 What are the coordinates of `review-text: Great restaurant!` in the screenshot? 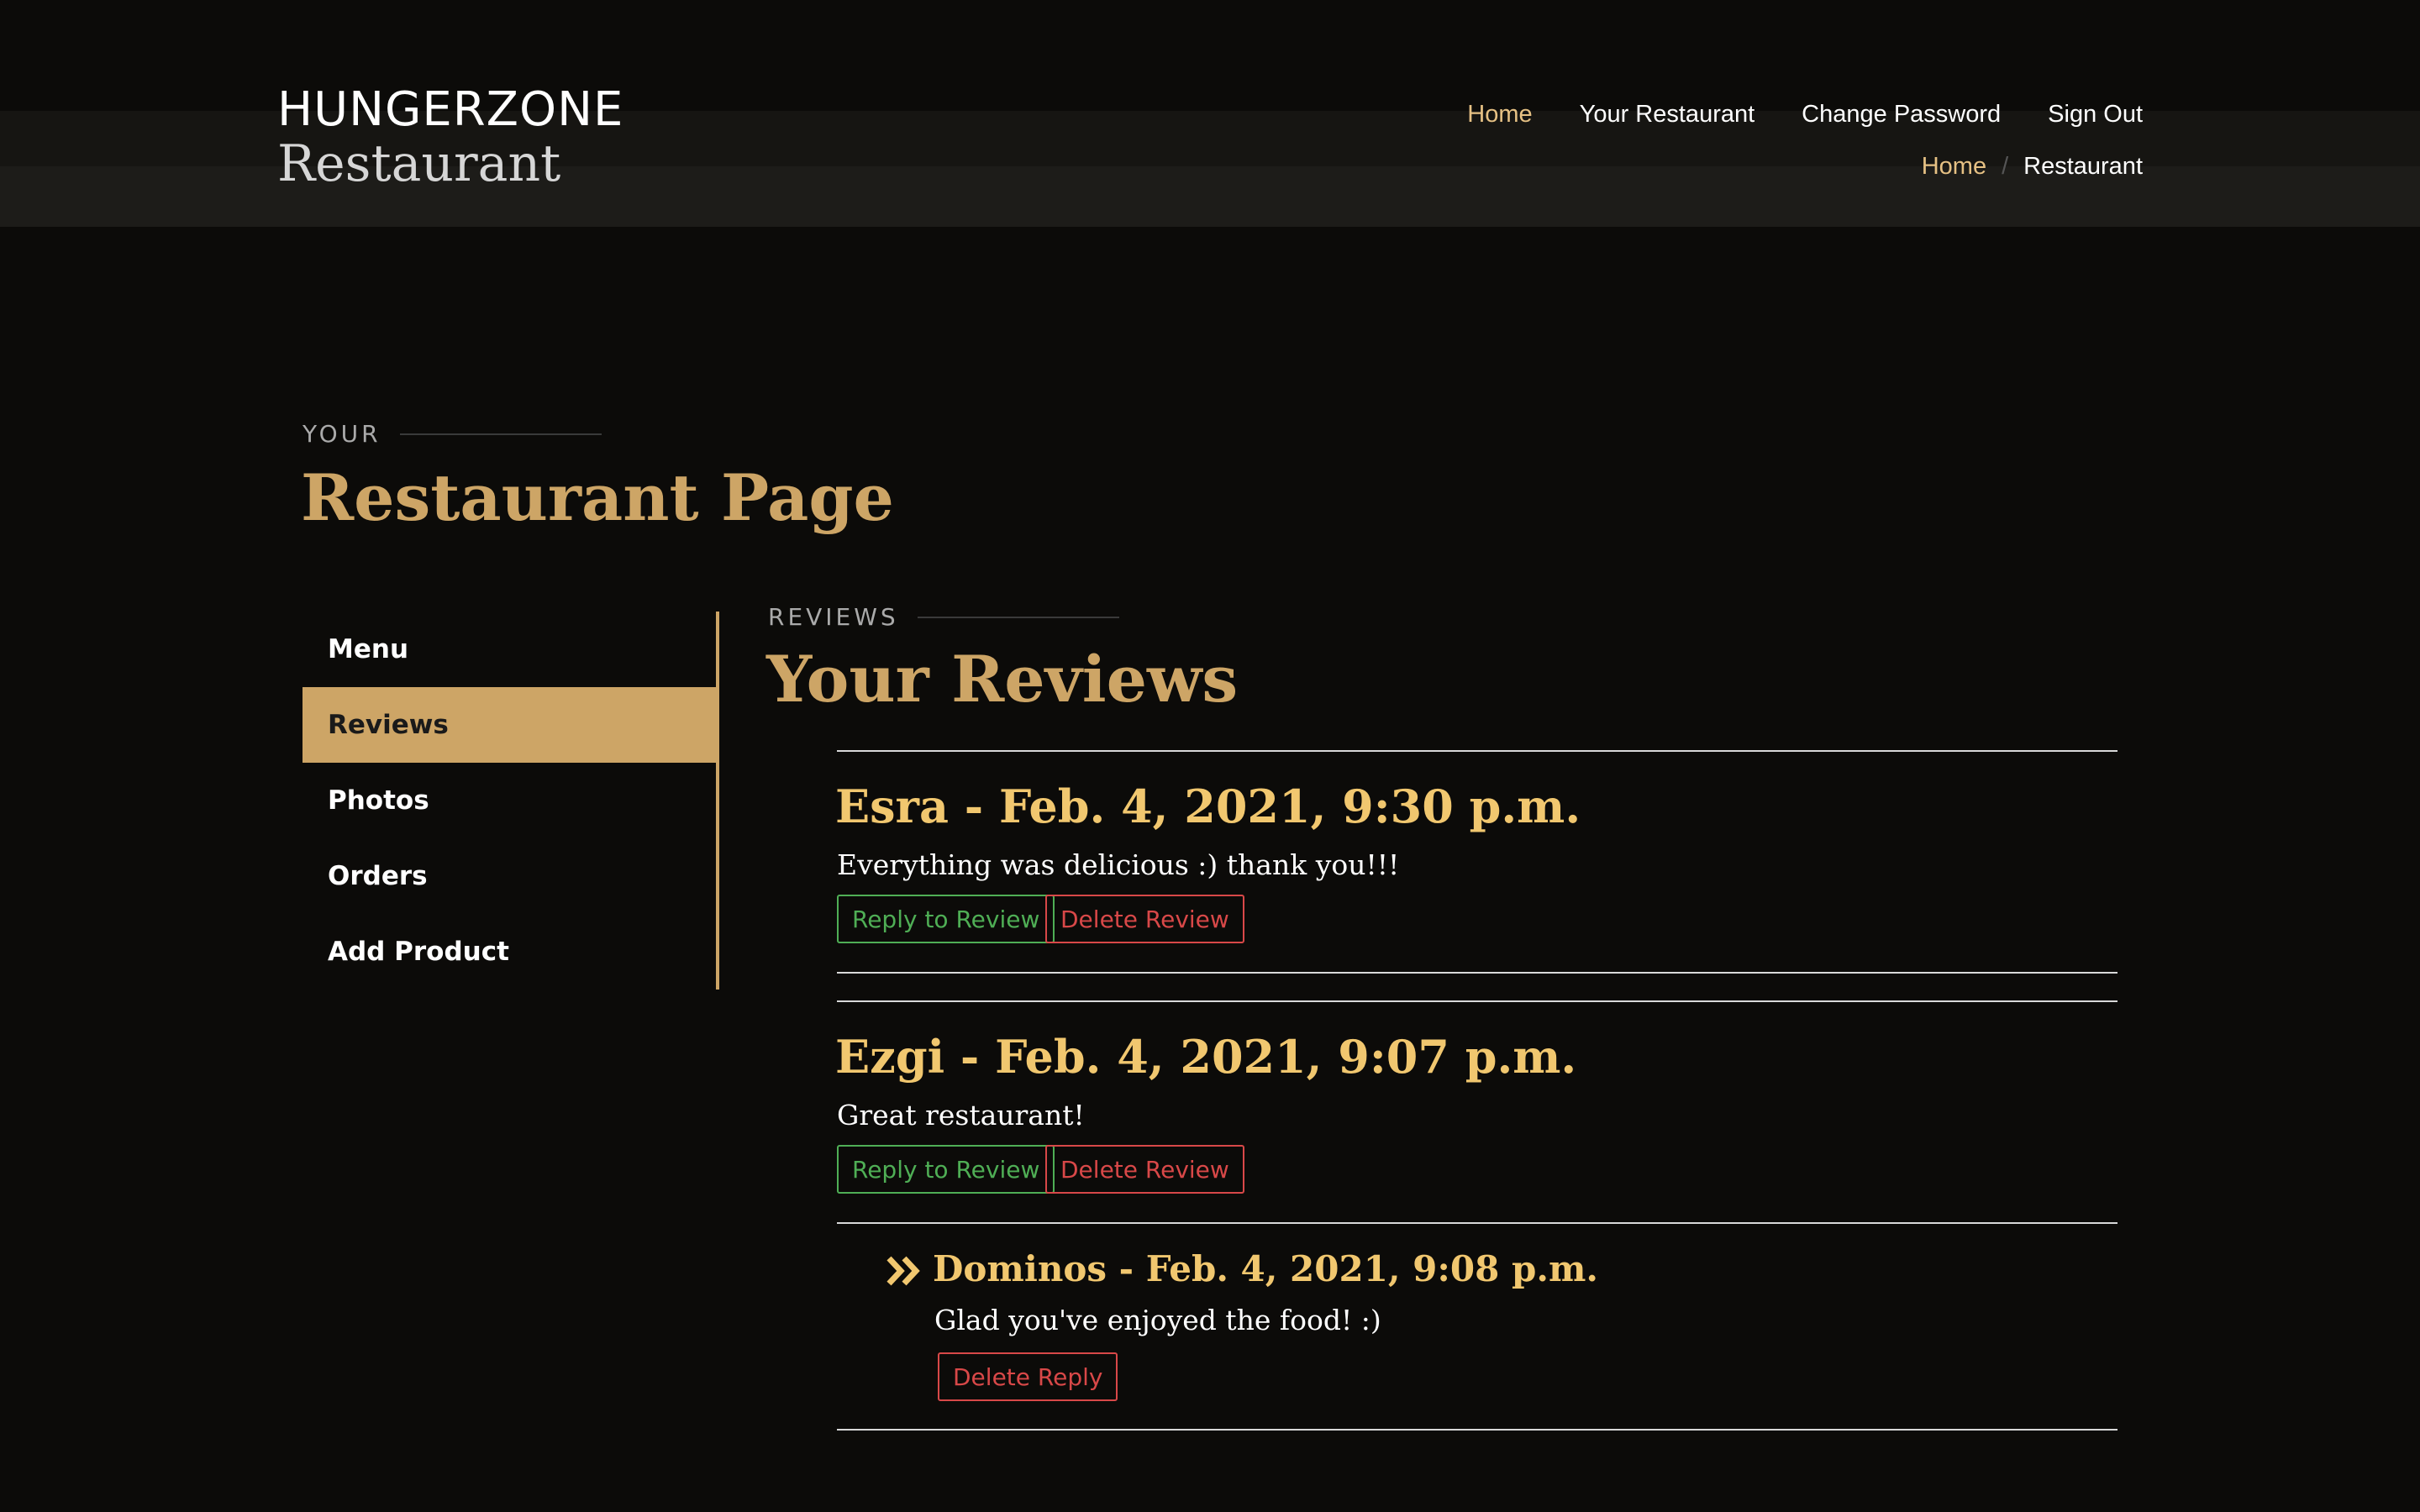 It's located at (961, 1115).